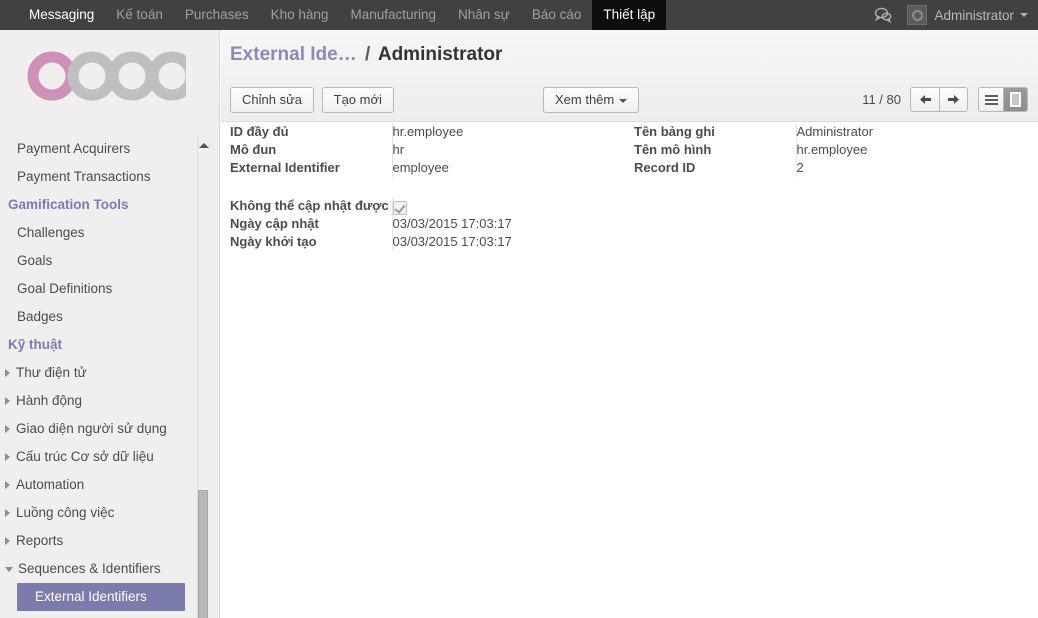 The height and width of the screenshot is (618, 1038). I want to click on menu-item-4: Manufacturing, so click(393, 15).